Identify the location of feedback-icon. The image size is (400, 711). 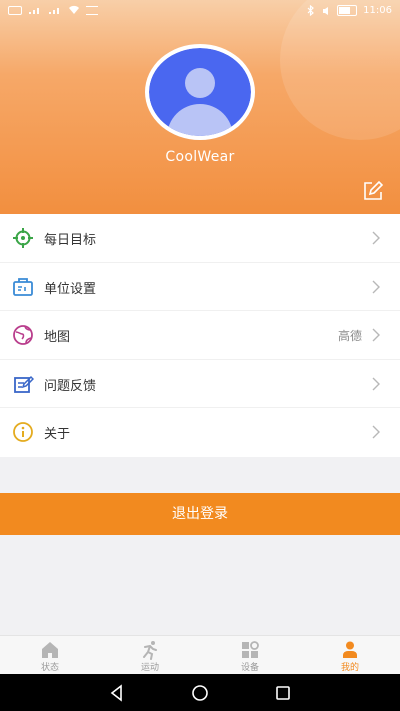
(24, 384).